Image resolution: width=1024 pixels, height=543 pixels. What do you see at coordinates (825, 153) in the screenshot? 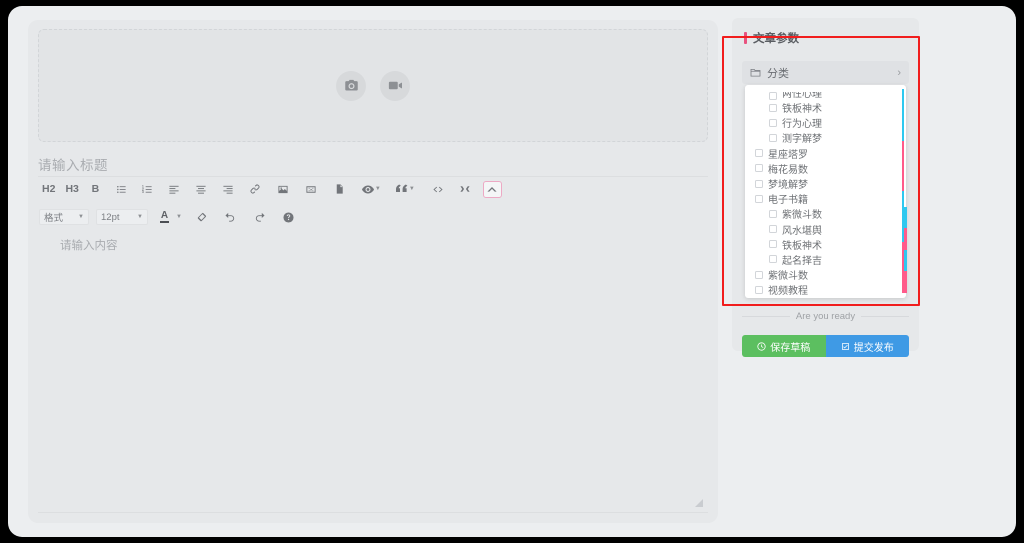
I see `category-list-item: 星座塔罗` at bounding box center [825, 153].